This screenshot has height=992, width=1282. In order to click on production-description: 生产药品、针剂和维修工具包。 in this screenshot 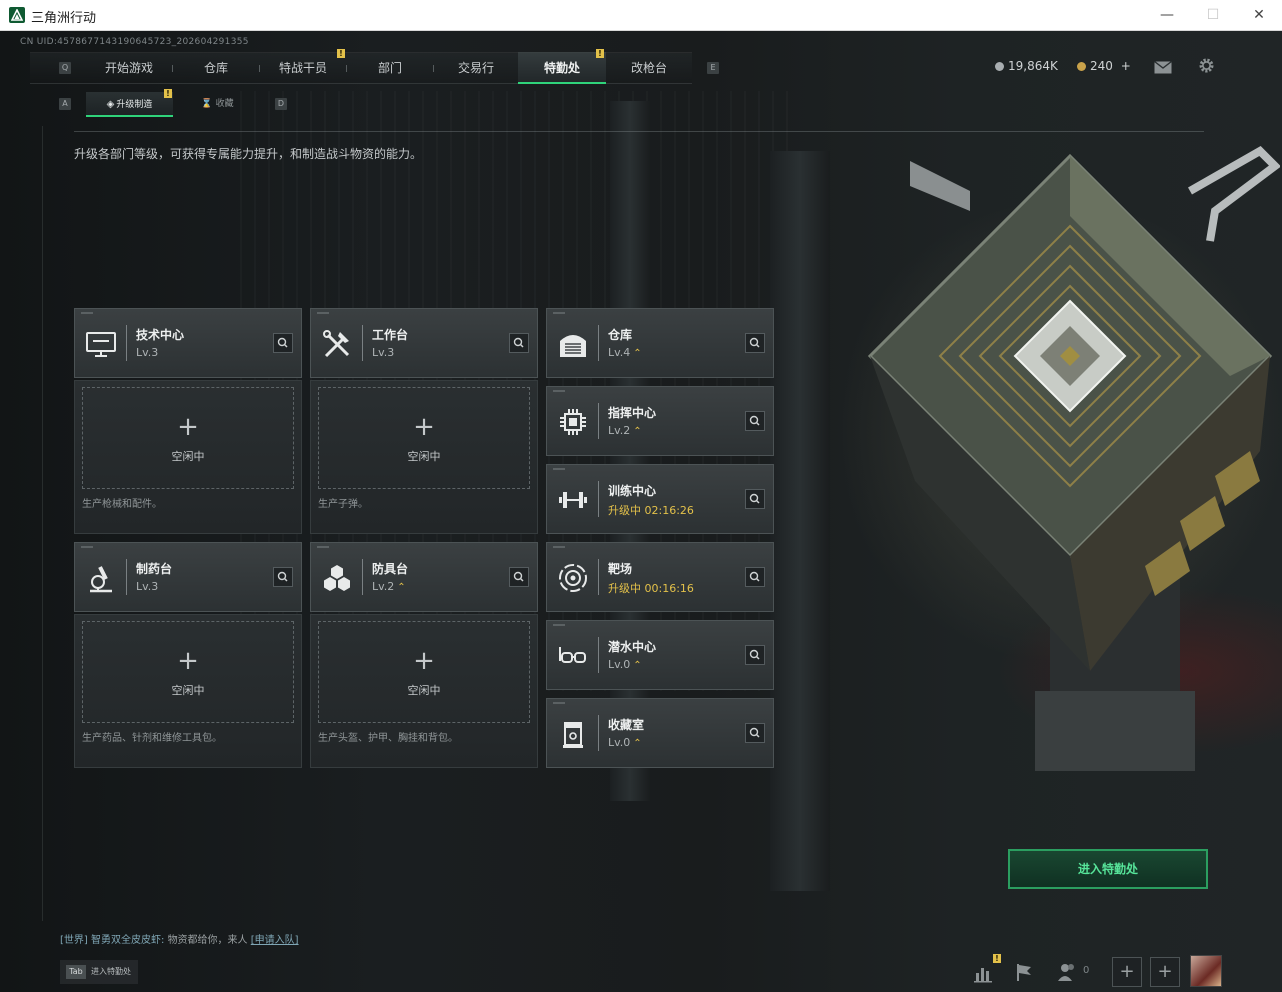, I will do `click(152, 738)`.